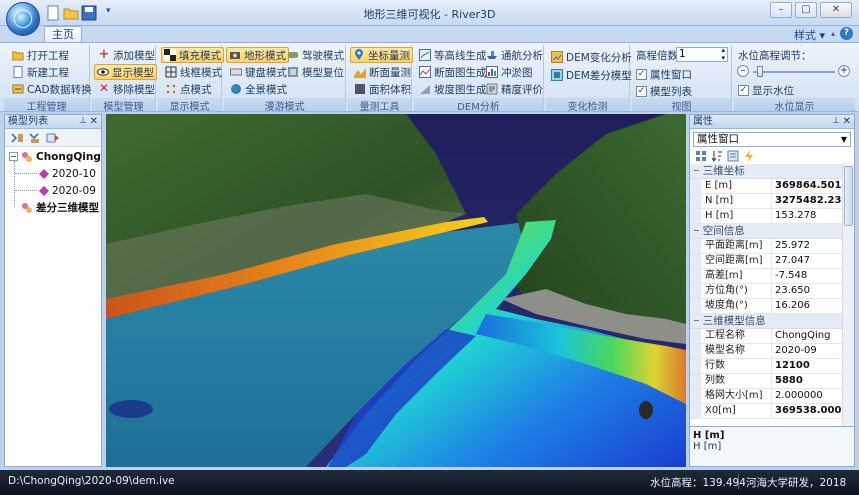  Describe the element at coordinates (766, 201) in the screenshot. I see `property-row: N [m] 3275482.237` at that location.